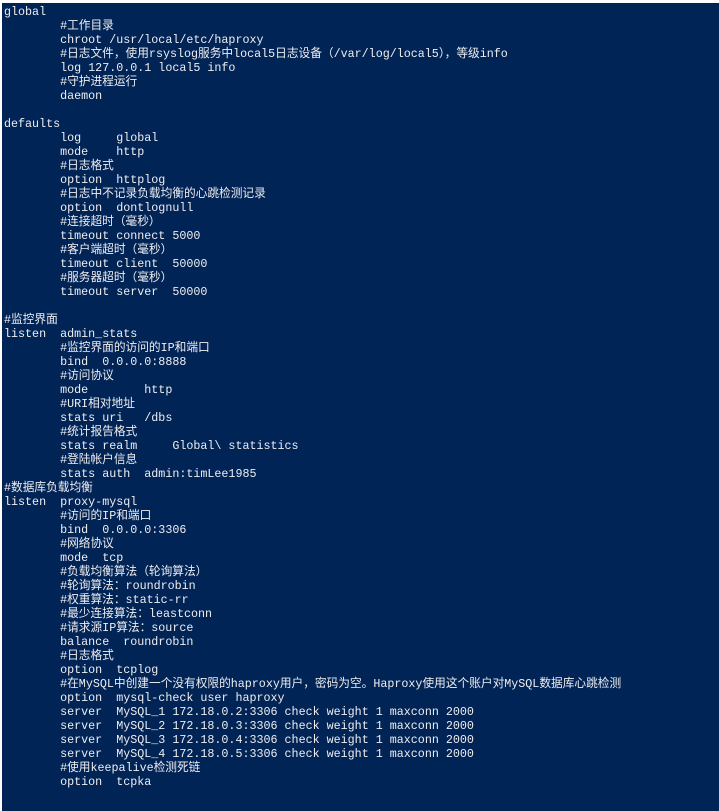 This screenshot has width=719, height=811. Describe the element at coordinates (88, 250) in the screenshot. I see `comment-line: #客户端超时（毫秒）` at that location.